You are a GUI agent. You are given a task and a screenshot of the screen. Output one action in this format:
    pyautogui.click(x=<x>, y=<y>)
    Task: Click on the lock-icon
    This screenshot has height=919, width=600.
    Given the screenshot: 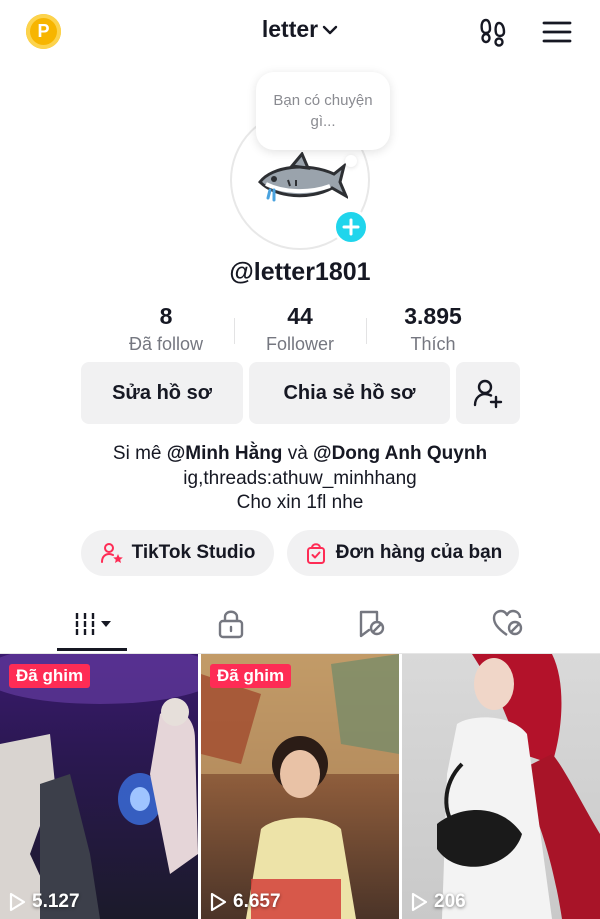 What is the action you would take?
    pyautogui.click(x=231, y=624)
    